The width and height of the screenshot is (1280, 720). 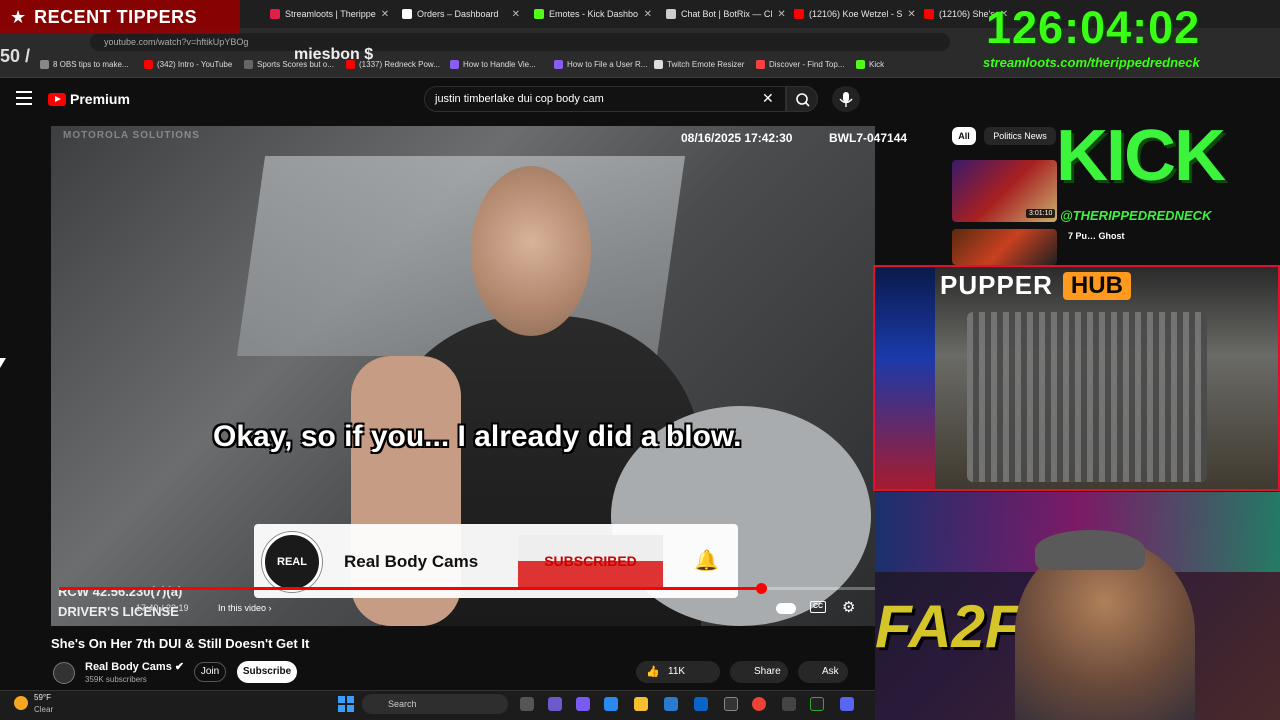 What do you see at coordinates (996, 285) in the screenshot?
I see `pupper-hub-label: PUPPER` at bounding box center [996, 285].